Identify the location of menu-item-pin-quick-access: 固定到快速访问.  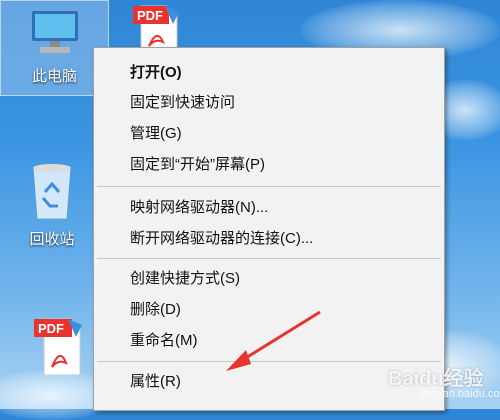
(280, 103).